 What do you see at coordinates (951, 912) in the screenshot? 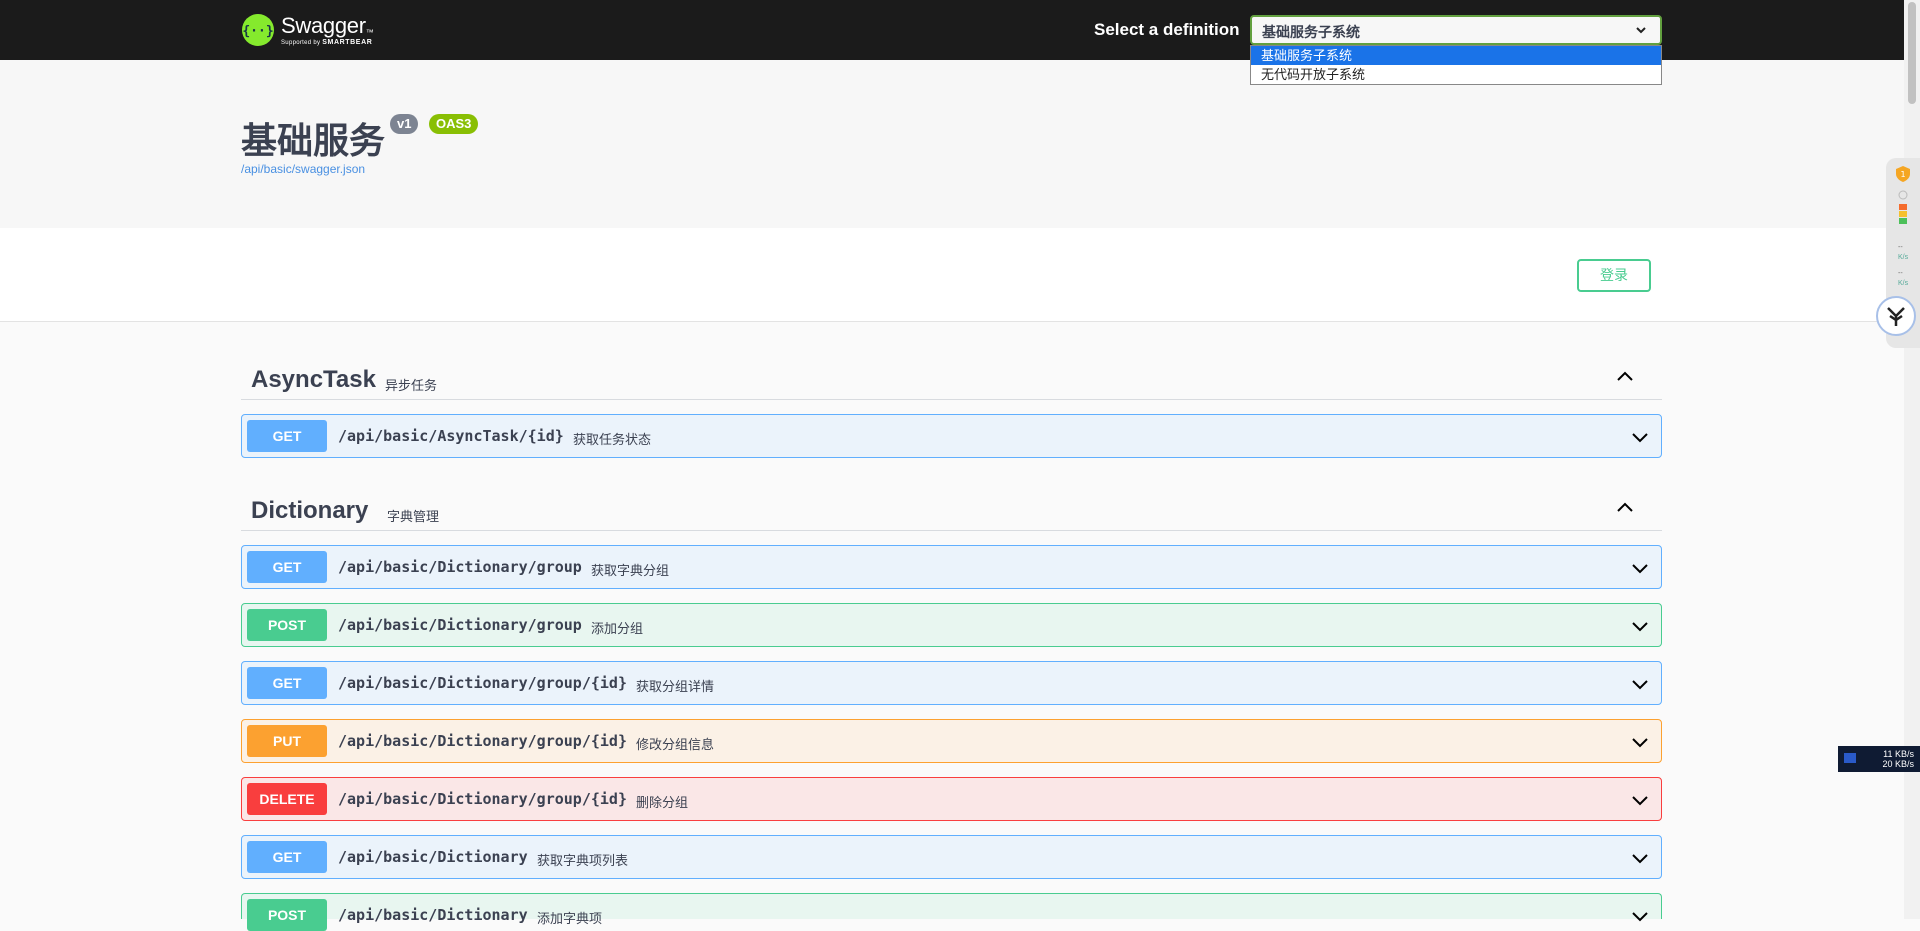
I see `operation-row: POST /api/basic/Dictionary 添加字典项` at bounding box center [951, 912].